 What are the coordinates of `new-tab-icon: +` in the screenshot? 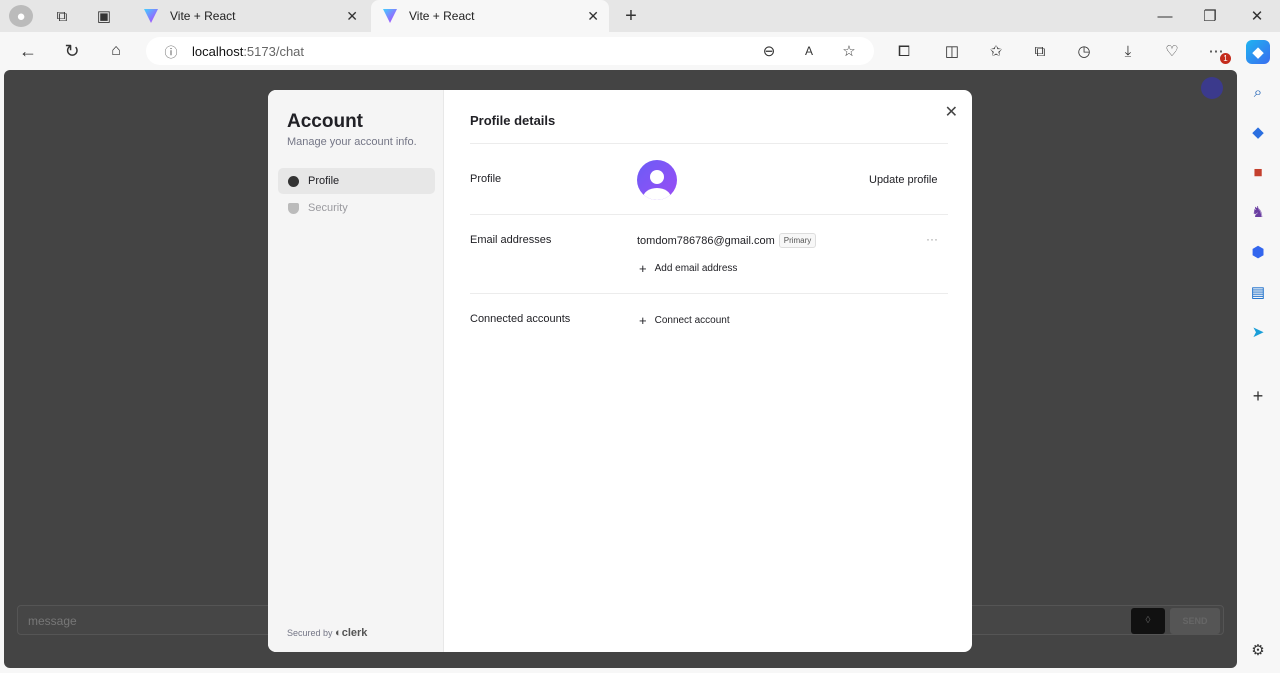 It's located at (631, 16).